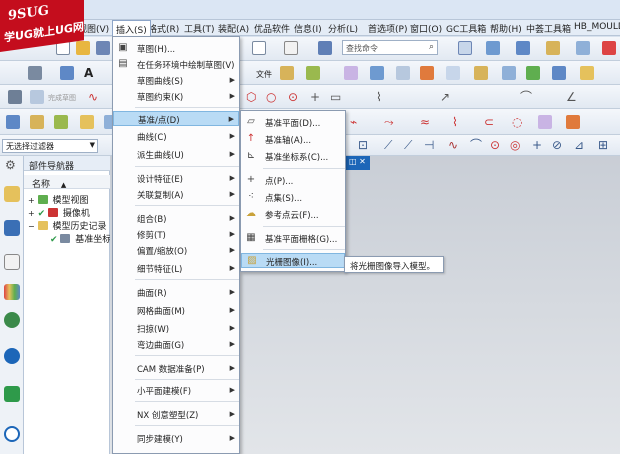 Image resolution: width=620 pixels, height=454 pixels. Describe the element at coordinates (453, 145) in the screenshot. I see `snap-curve-icon: ∿` at that location.